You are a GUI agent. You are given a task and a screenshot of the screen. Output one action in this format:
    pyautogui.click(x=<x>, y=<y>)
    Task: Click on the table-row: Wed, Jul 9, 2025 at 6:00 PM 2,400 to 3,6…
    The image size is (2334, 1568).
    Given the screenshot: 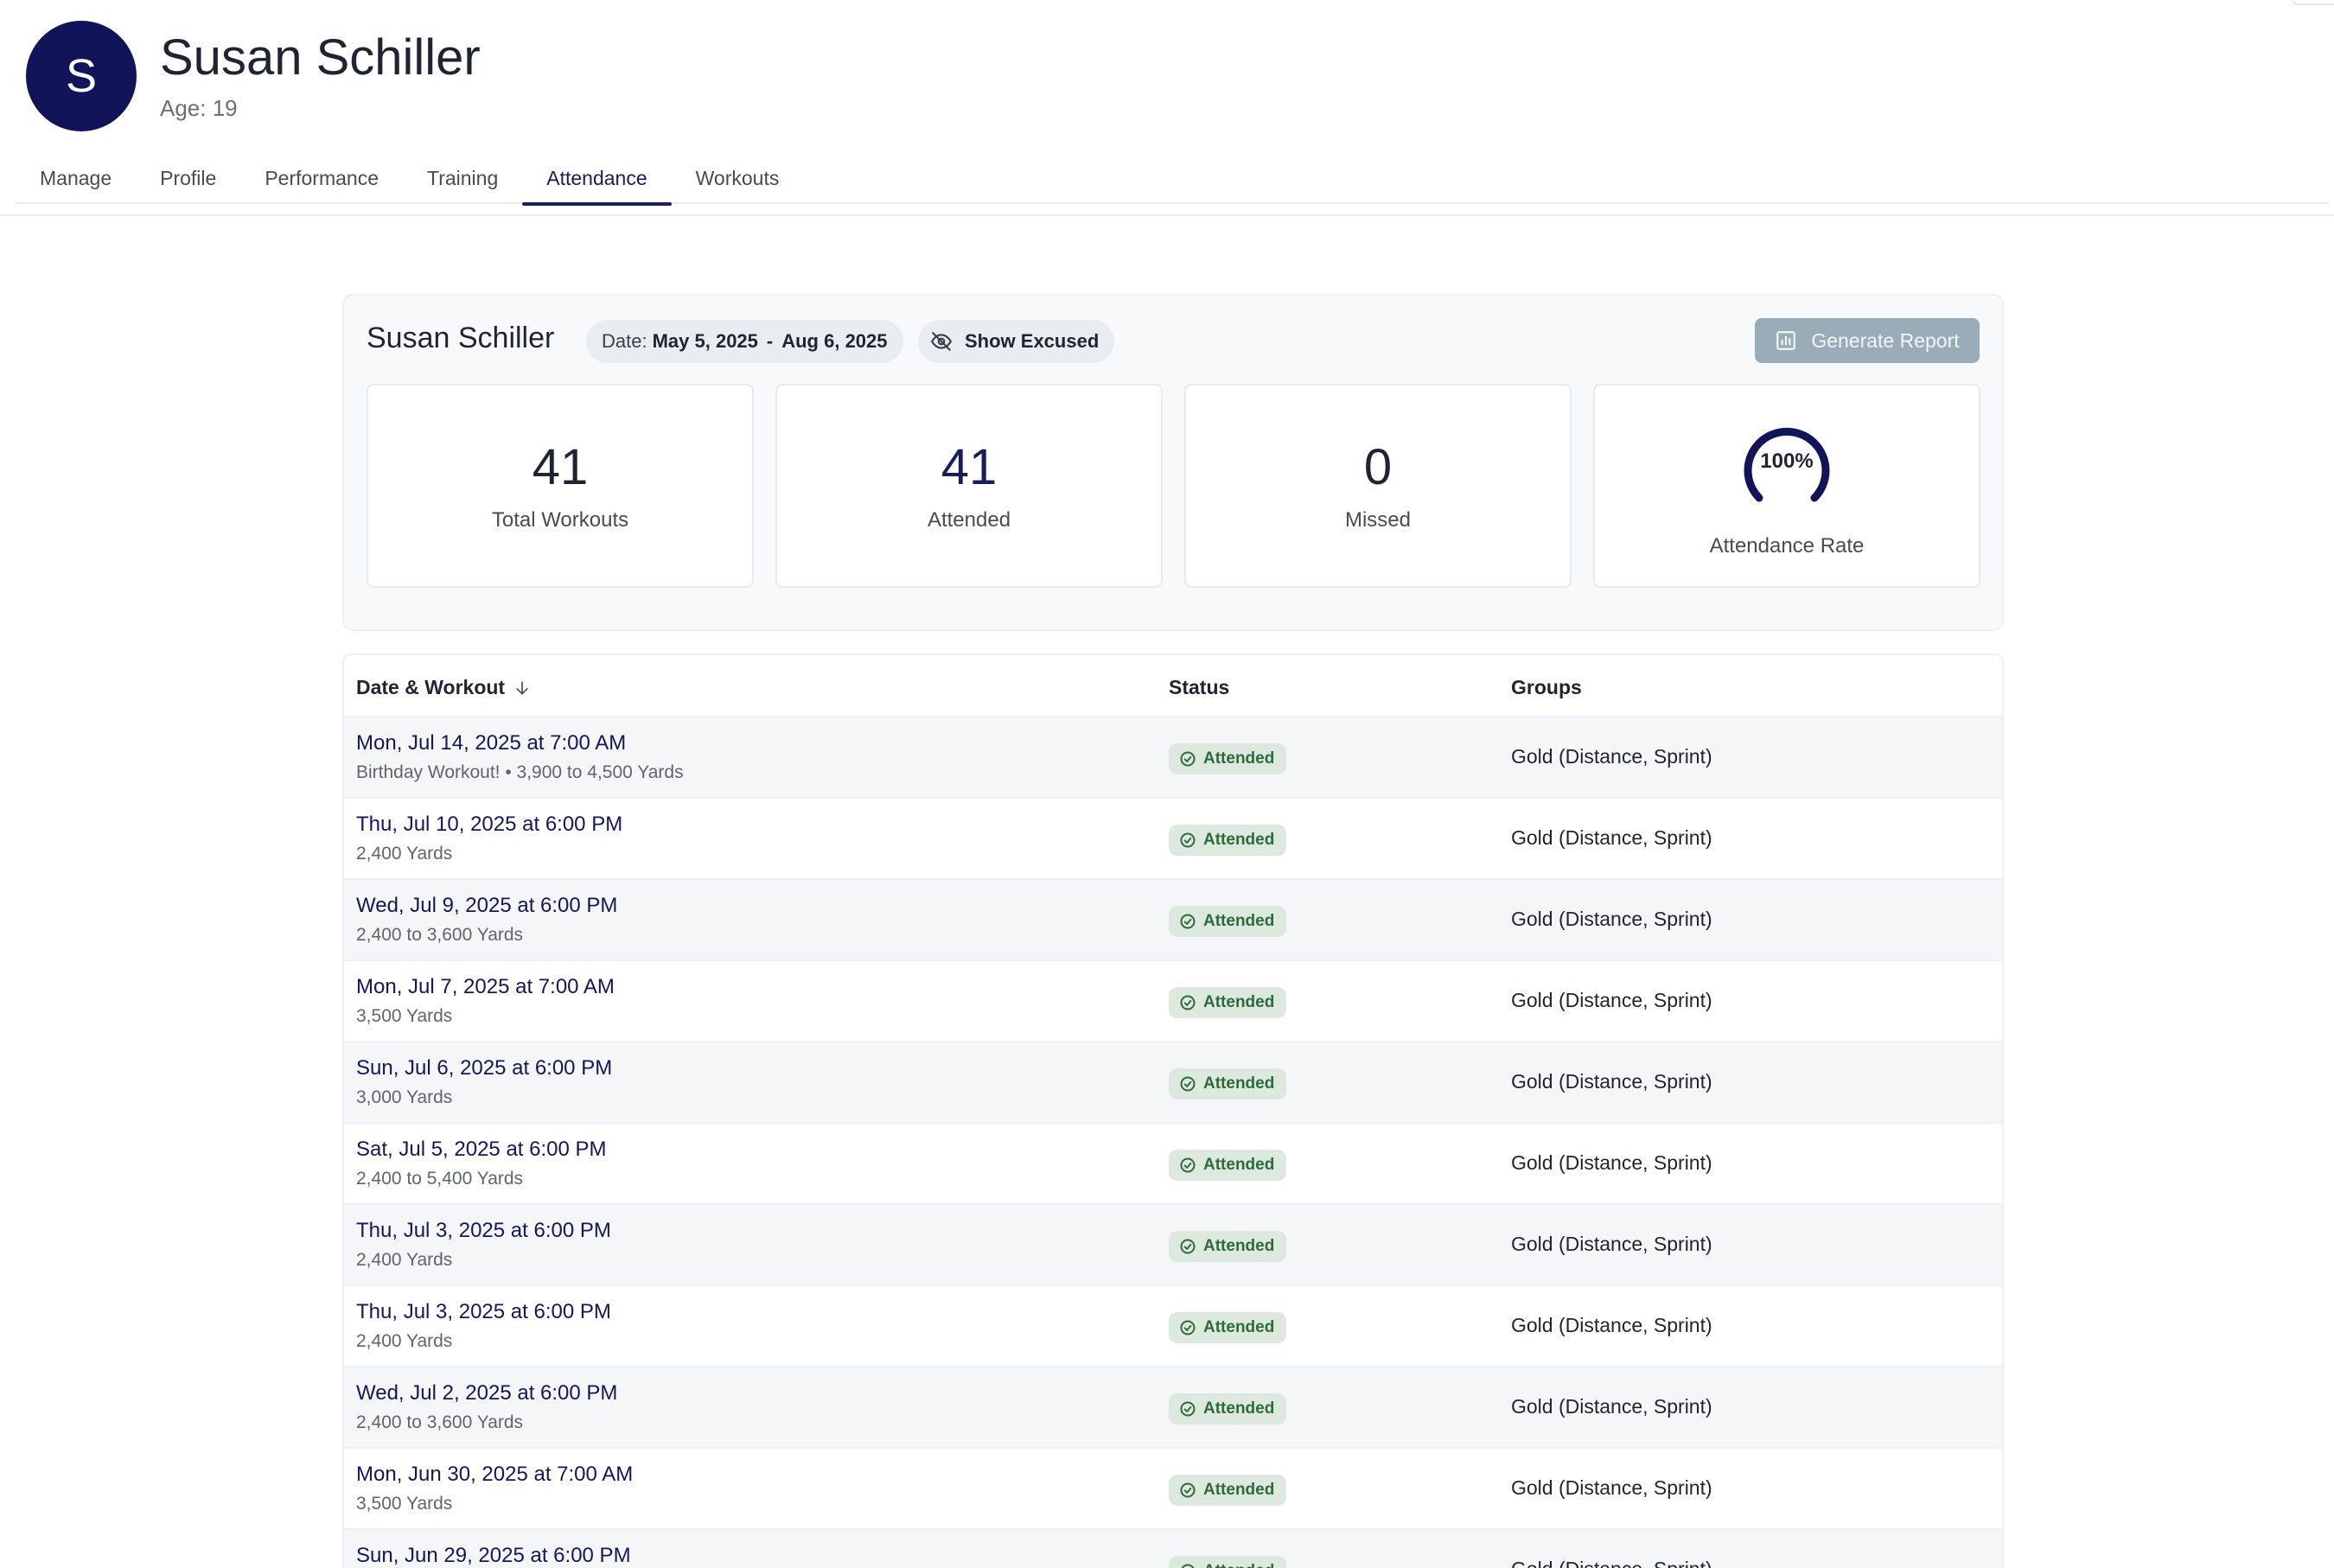 What is the action you would take?
    pyautogui.click(x=1173, y=921)
    